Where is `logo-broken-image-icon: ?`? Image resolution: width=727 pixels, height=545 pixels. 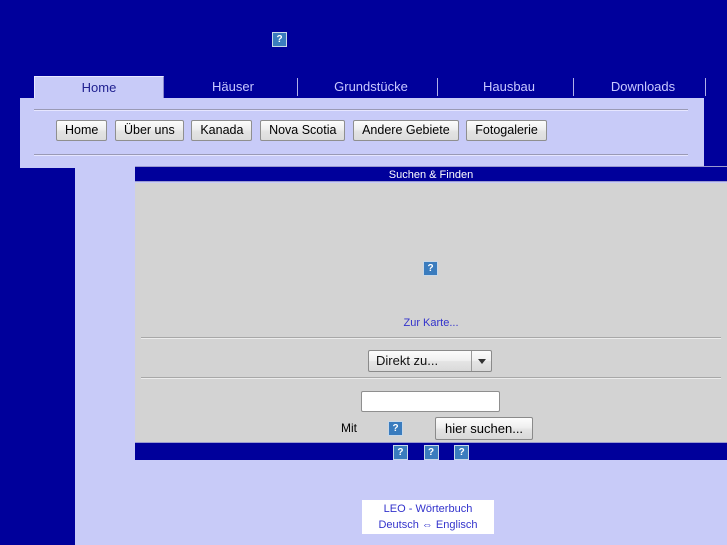
logo-broken-image-icon: ? is located at coordinates (279, 39).